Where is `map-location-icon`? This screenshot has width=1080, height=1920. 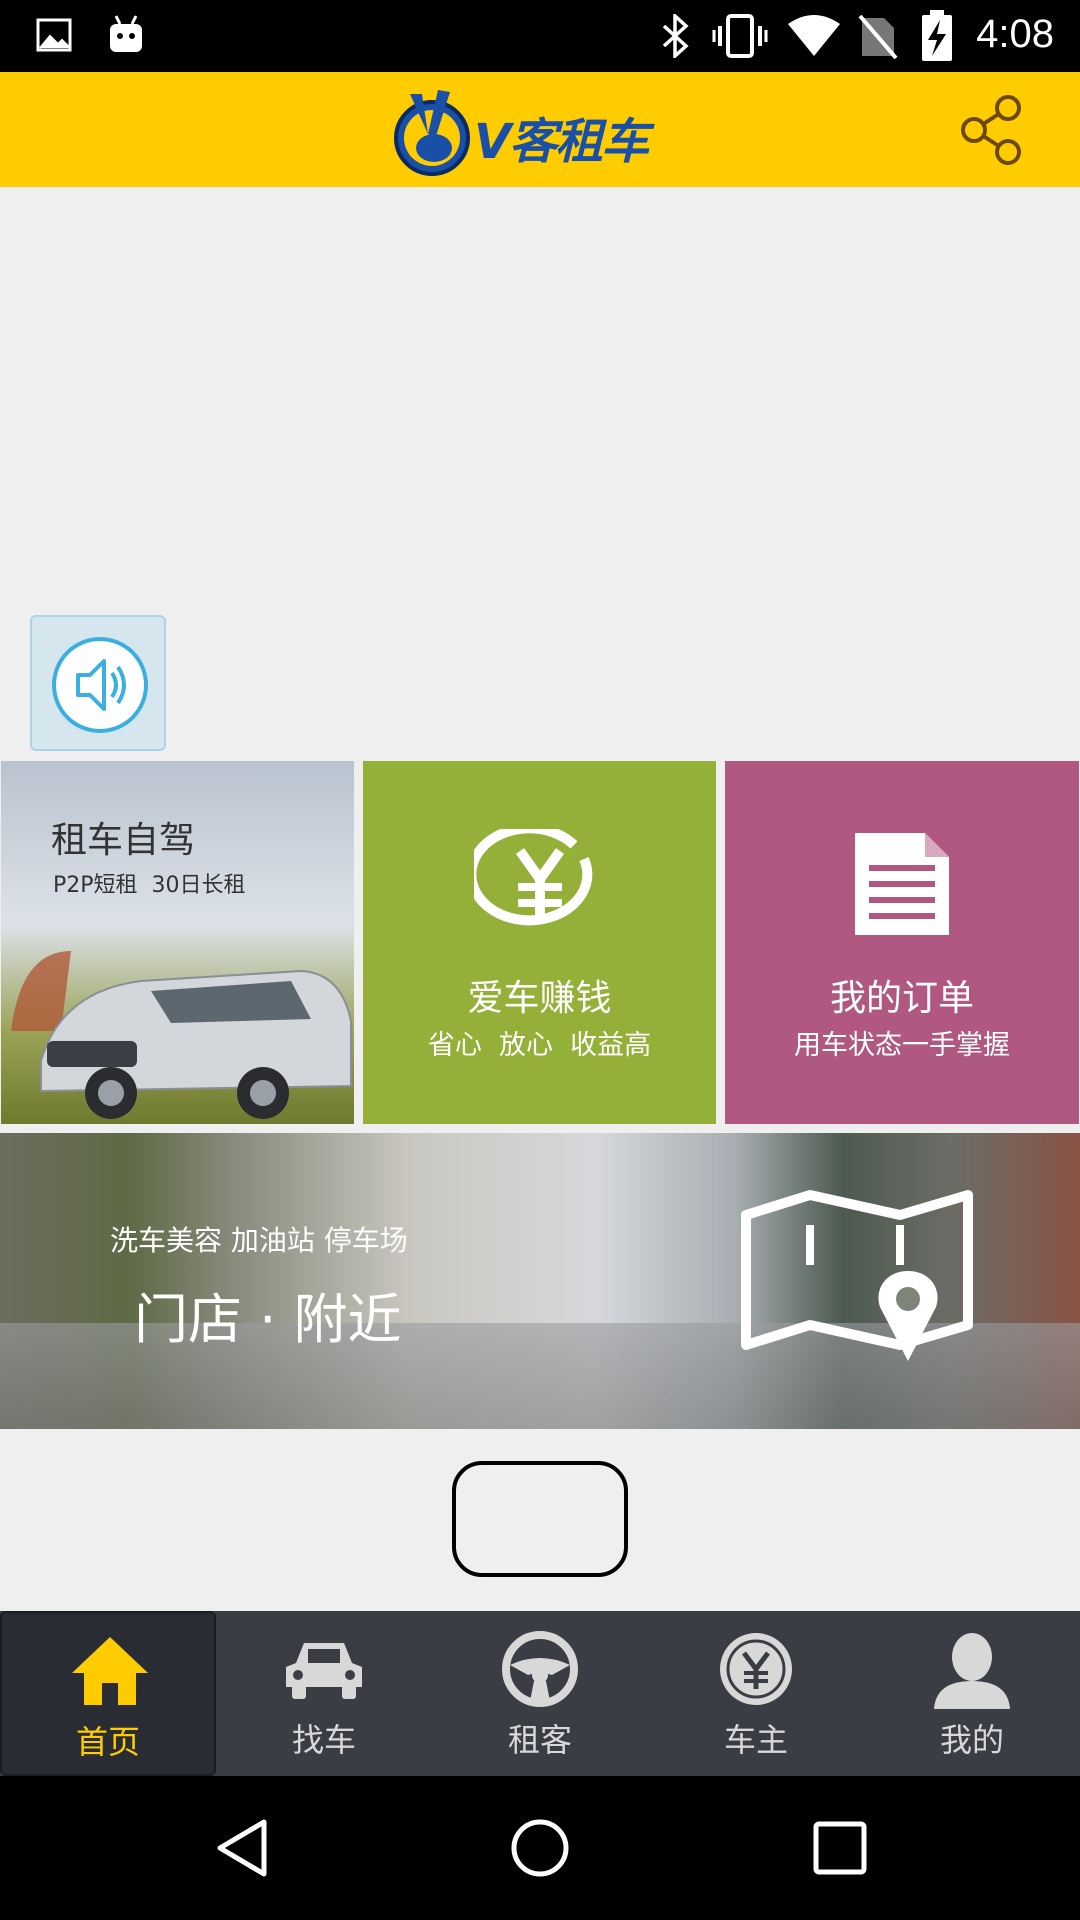 map-location-icon is located at coordinates (857, 1275).